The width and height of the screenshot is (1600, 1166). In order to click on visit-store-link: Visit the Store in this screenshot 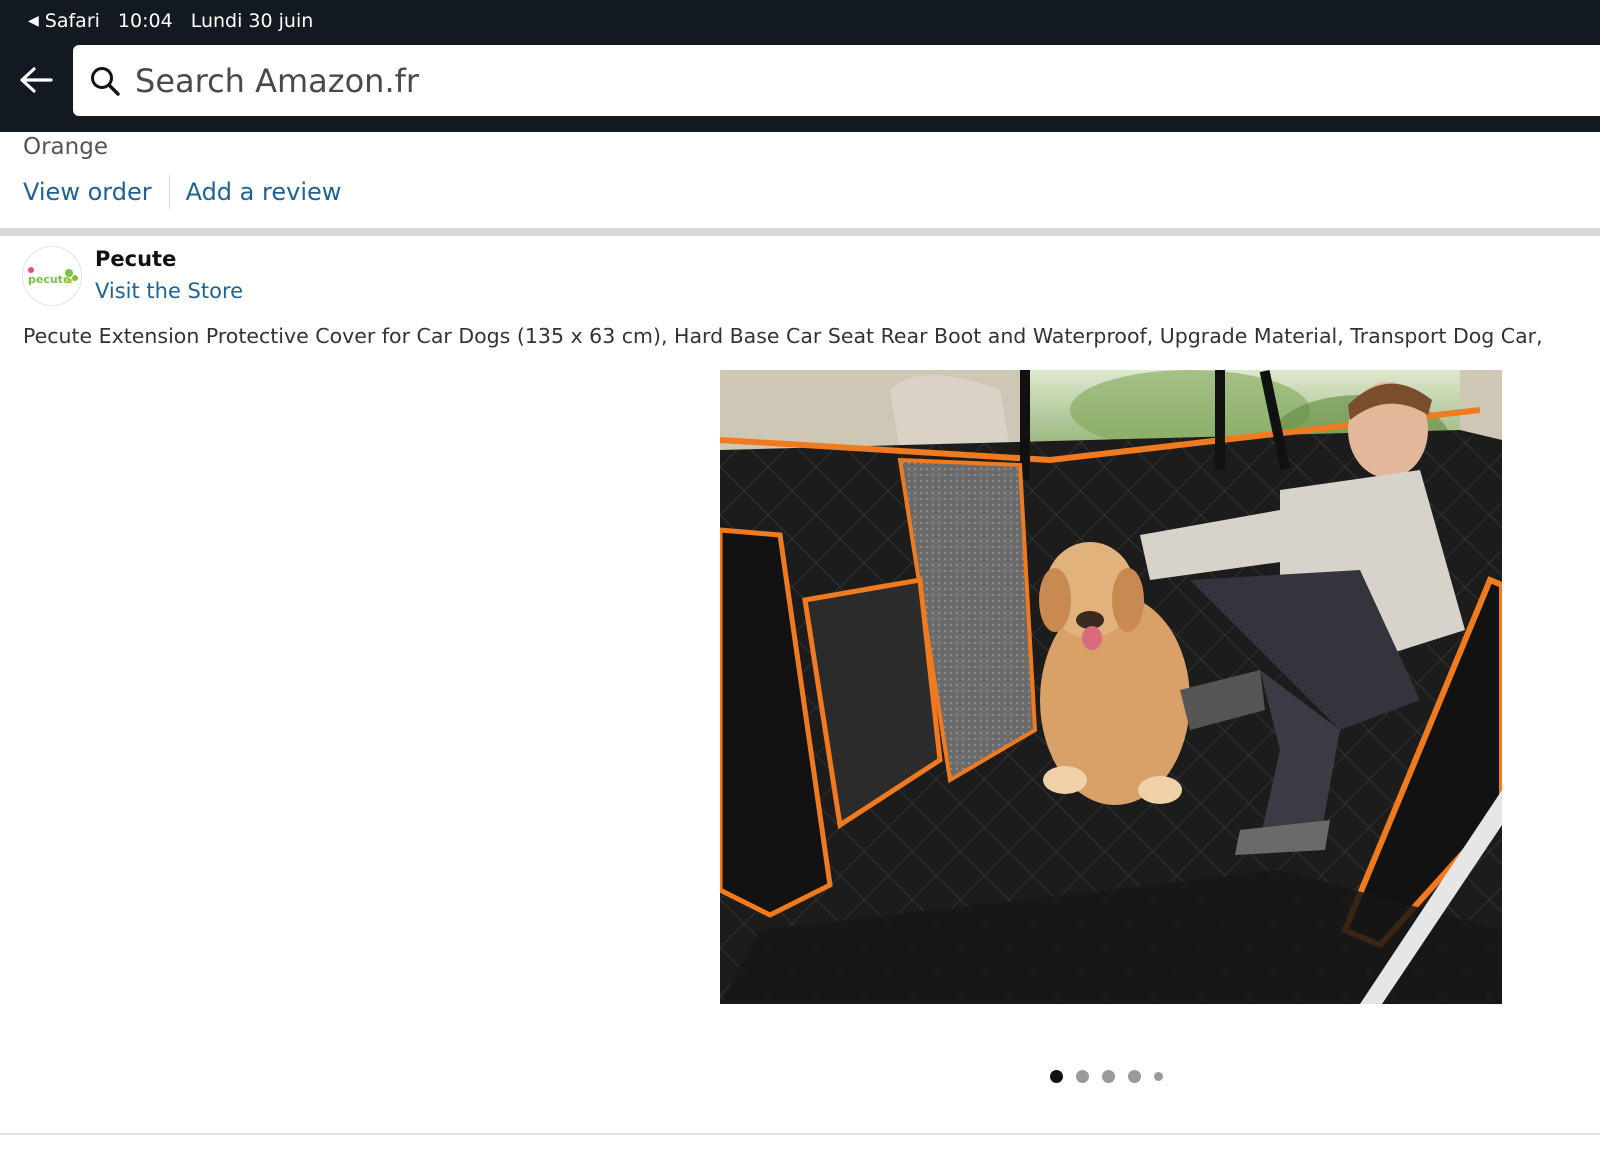, I will do `click(169, 291)`.